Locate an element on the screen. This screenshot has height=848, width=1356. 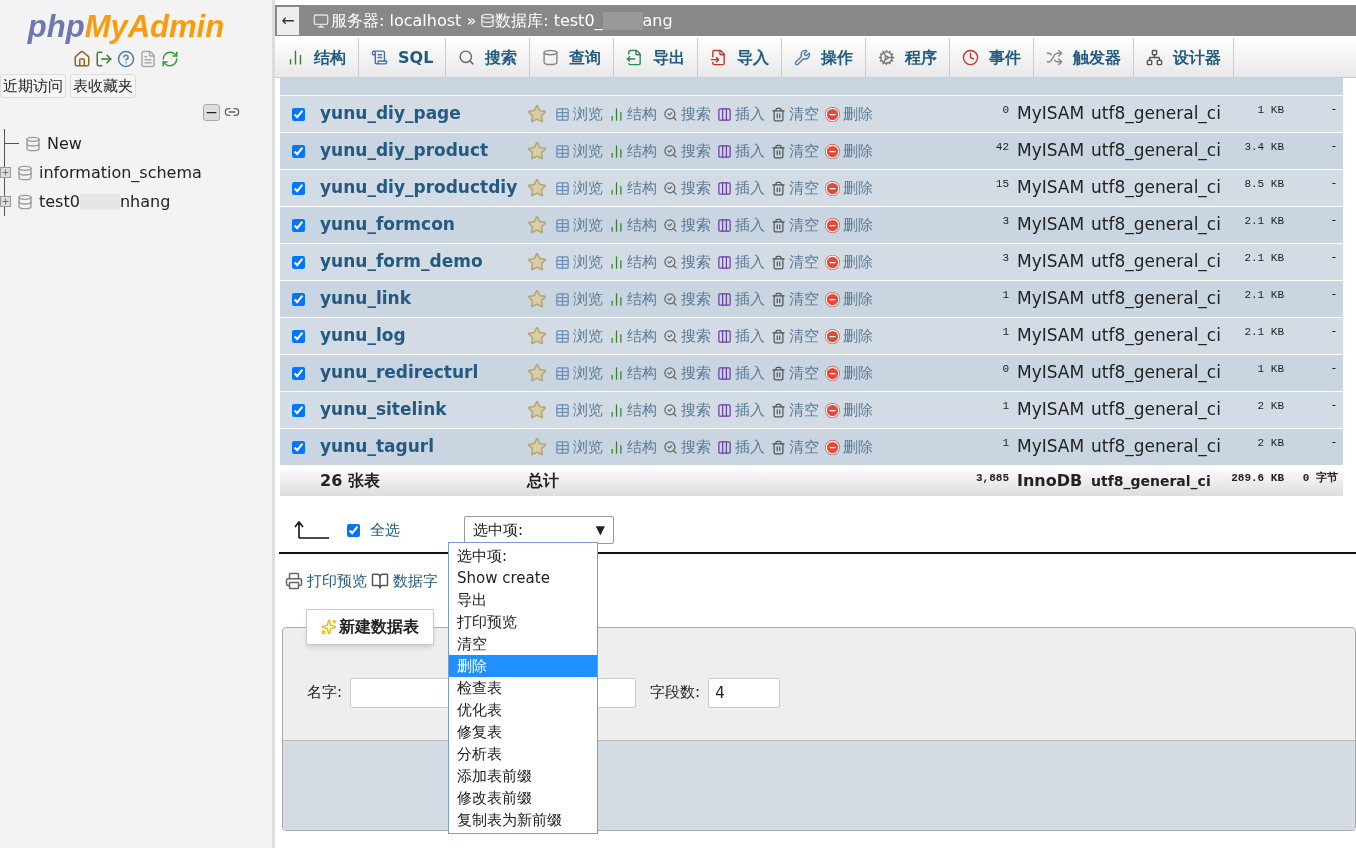
dropdown-option: 清空 is located at coordinates (523, 644).